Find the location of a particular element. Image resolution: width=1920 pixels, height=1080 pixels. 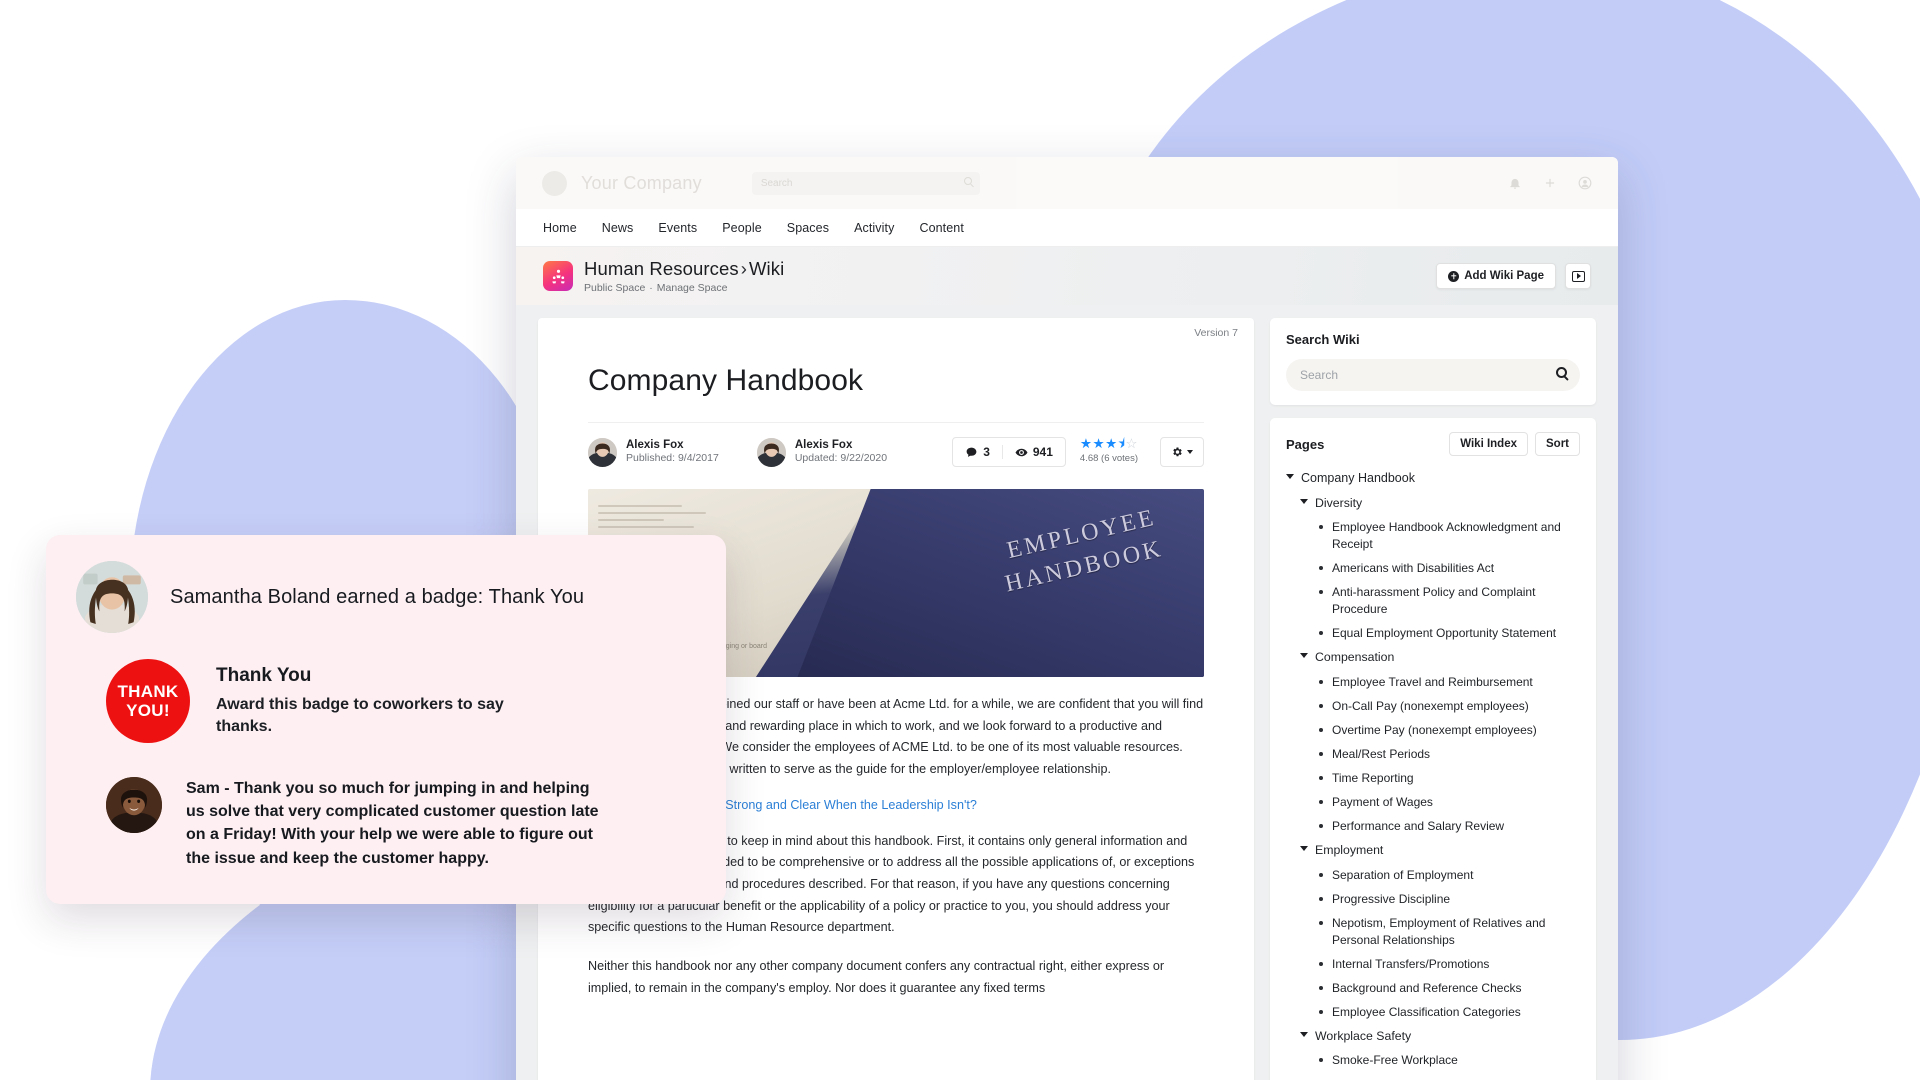

list-item: Employee Classification Categories is located at coordinates (1448, 1012).